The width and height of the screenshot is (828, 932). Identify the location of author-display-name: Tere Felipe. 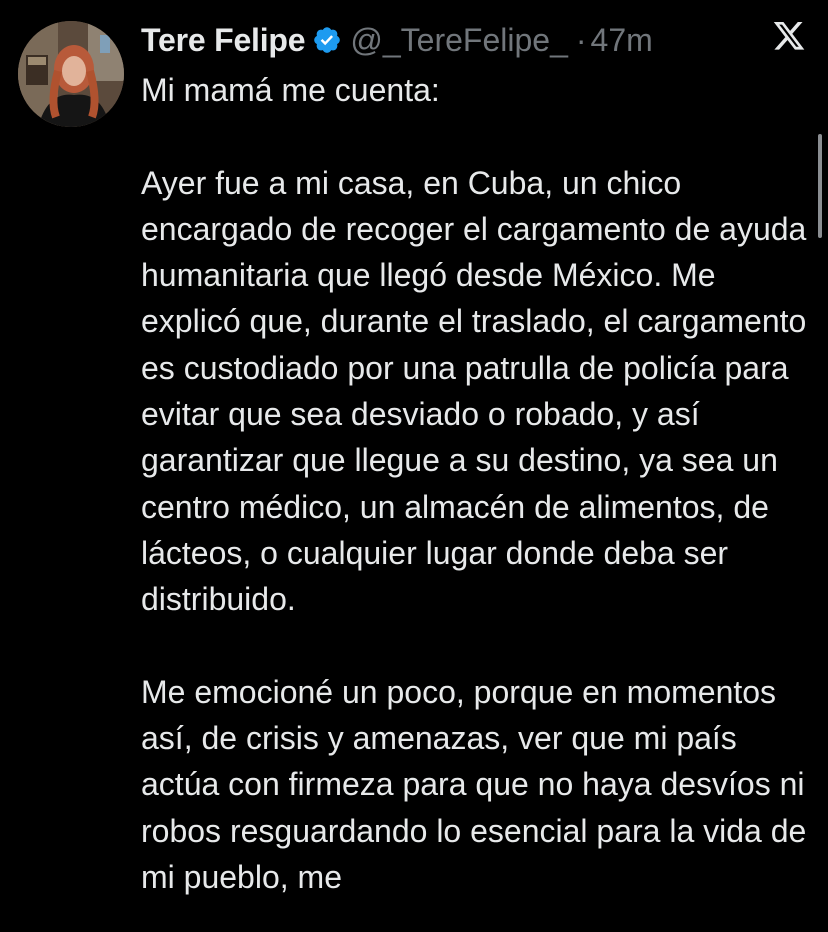
(223, 40).